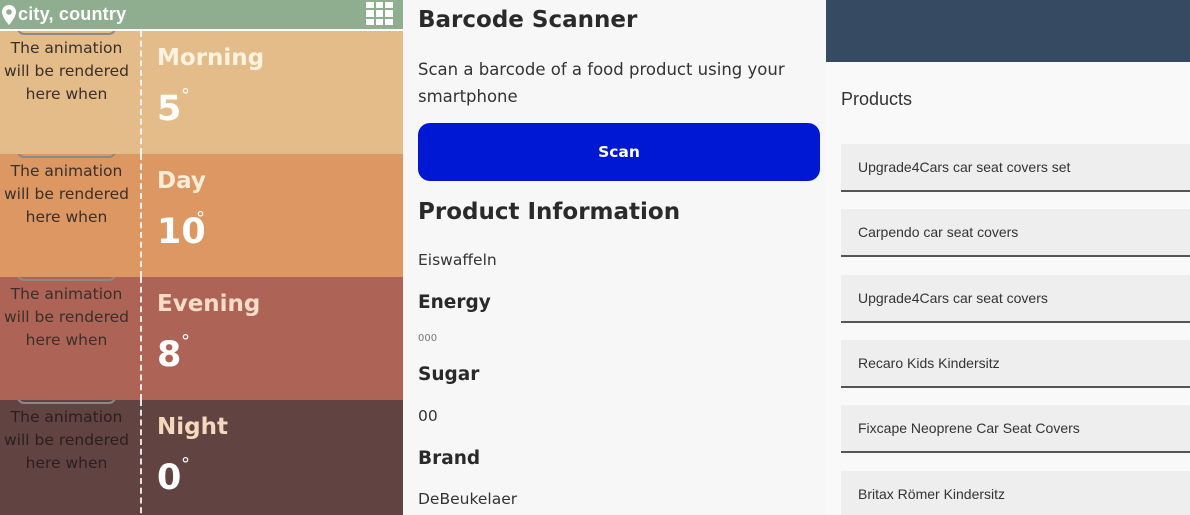 This screenshot has width=1190, height=515. What do you see at coordinates (1008, 31) in the screenshot?
I see `app-header-bar` at bounding box center [1008, 31].